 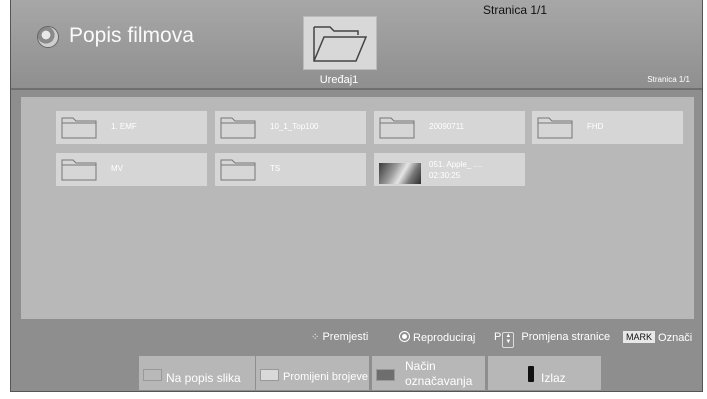 I want to click on page-up-down-icon: ▲ ▼, so click(x=508, y=340).